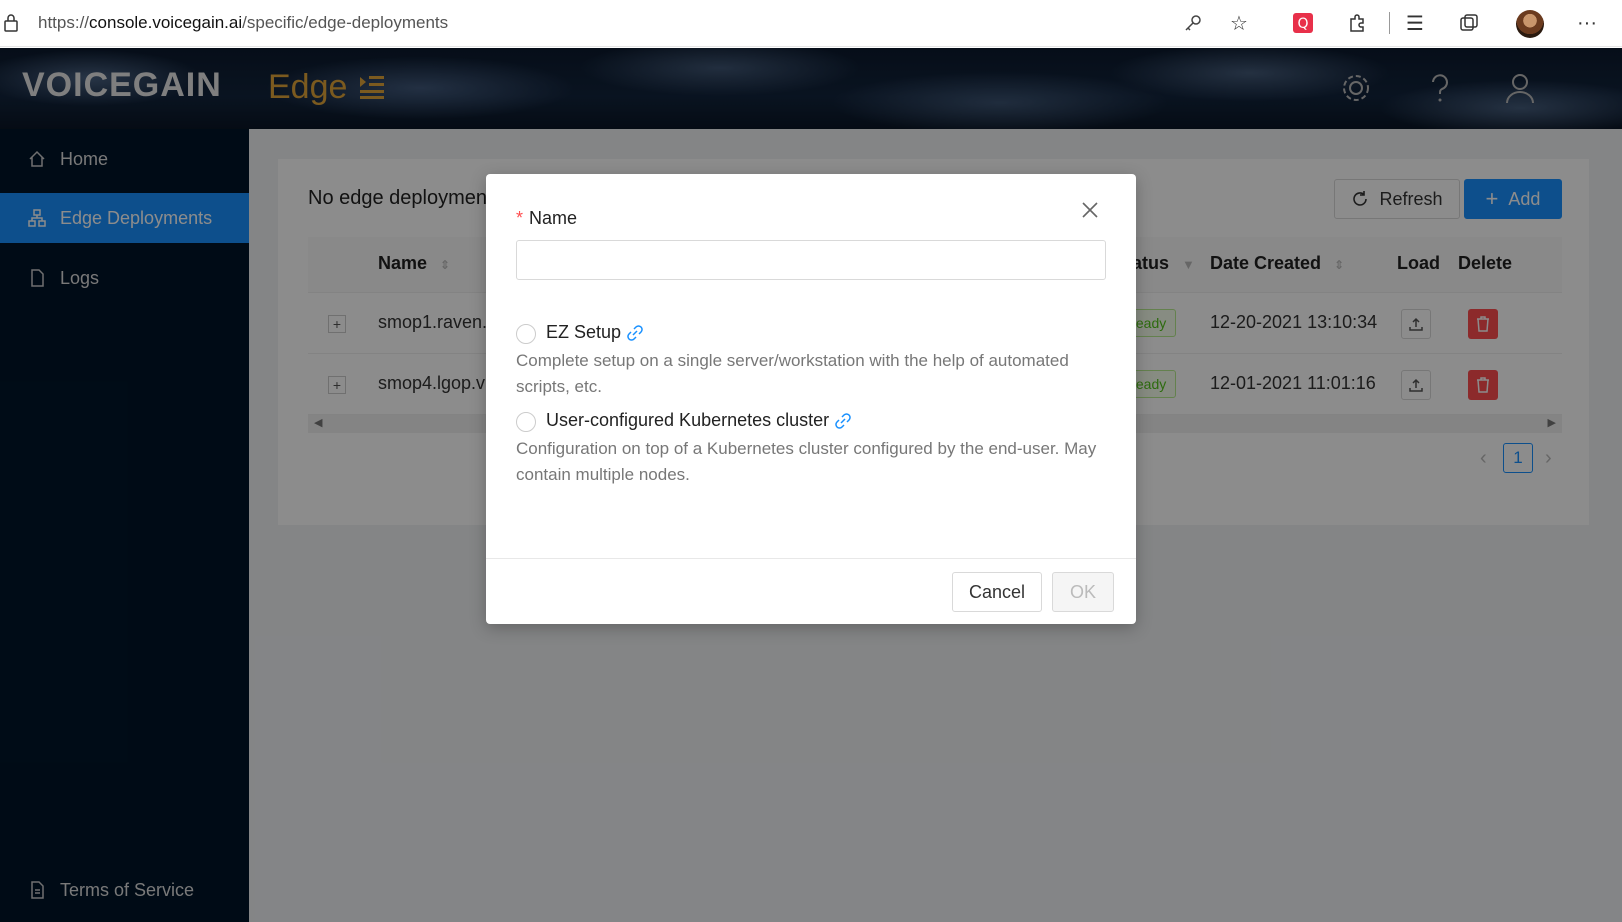 The height and width of the screenshot is (922, 1622). Describe the element at coordinates (526, 334) in the screenshot. I see `ez-setup-radio` at that location.